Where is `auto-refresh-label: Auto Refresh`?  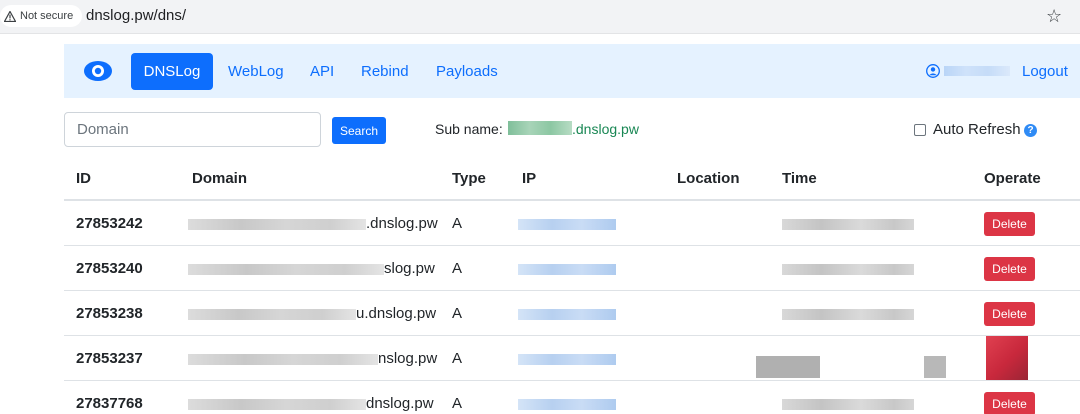
auto-refresh-label: Auto Refresh is located at coordinates (977, 129).